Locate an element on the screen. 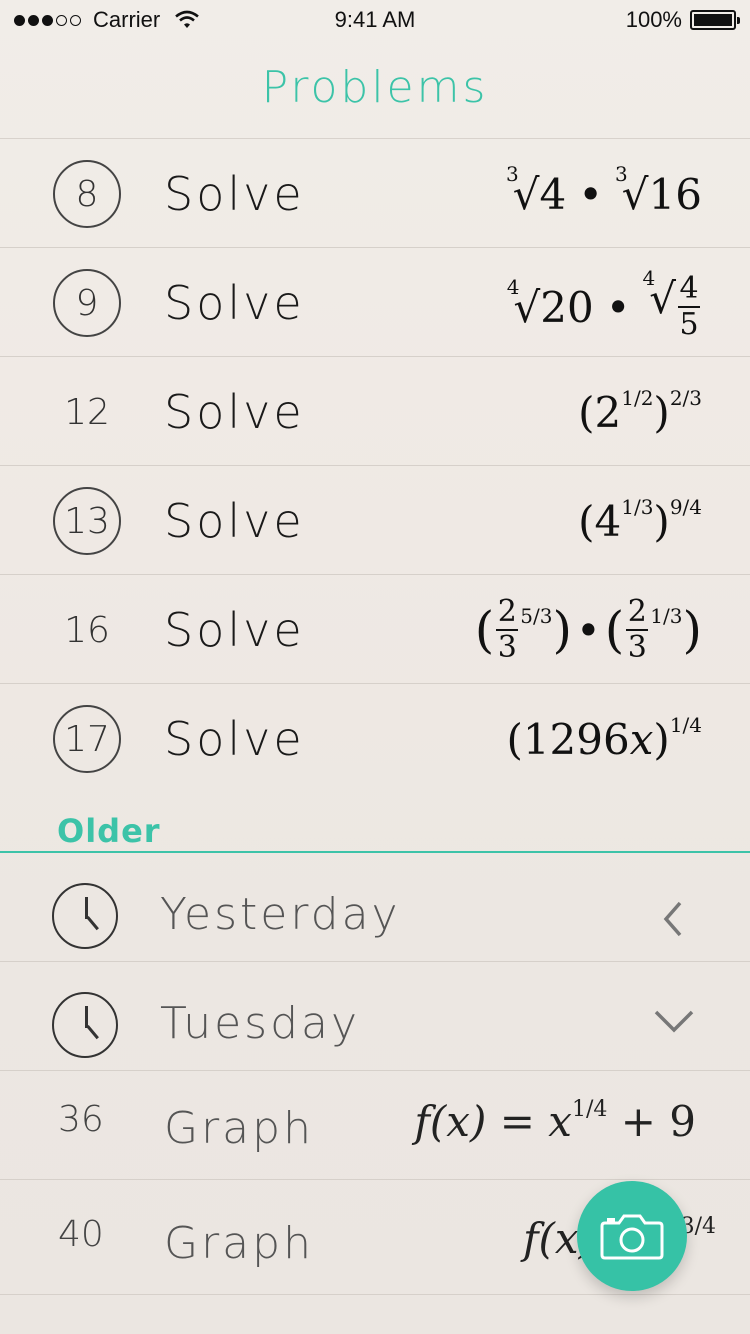  base: (4 is located at coordinates (600, 521).